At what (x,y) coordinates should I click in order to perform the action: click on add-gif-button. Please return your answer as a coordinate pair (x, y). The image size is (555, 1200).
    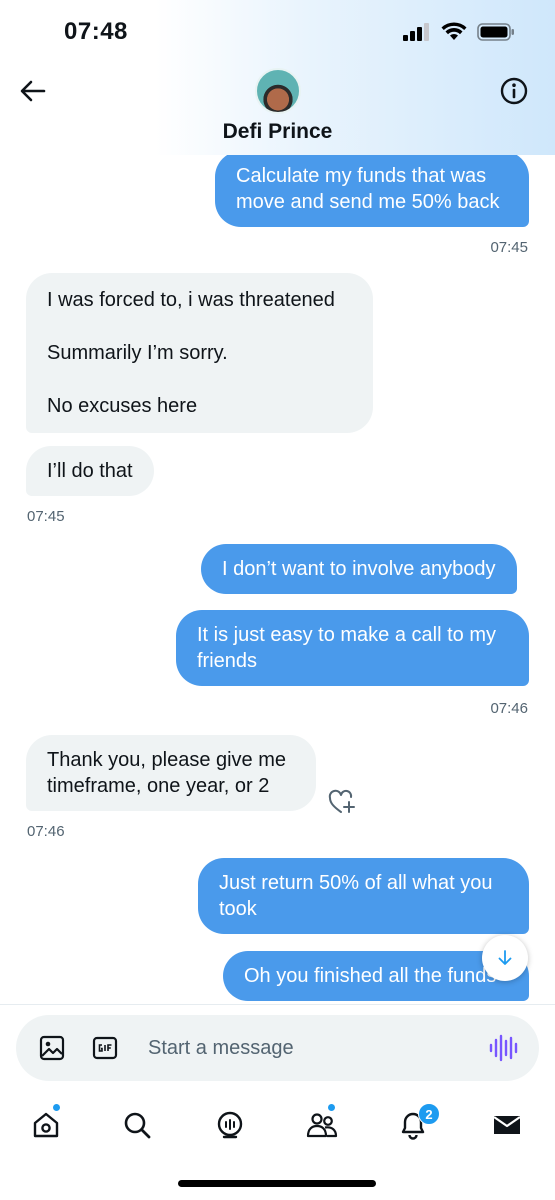
    Looking at the image, I should click on (105, 1048).